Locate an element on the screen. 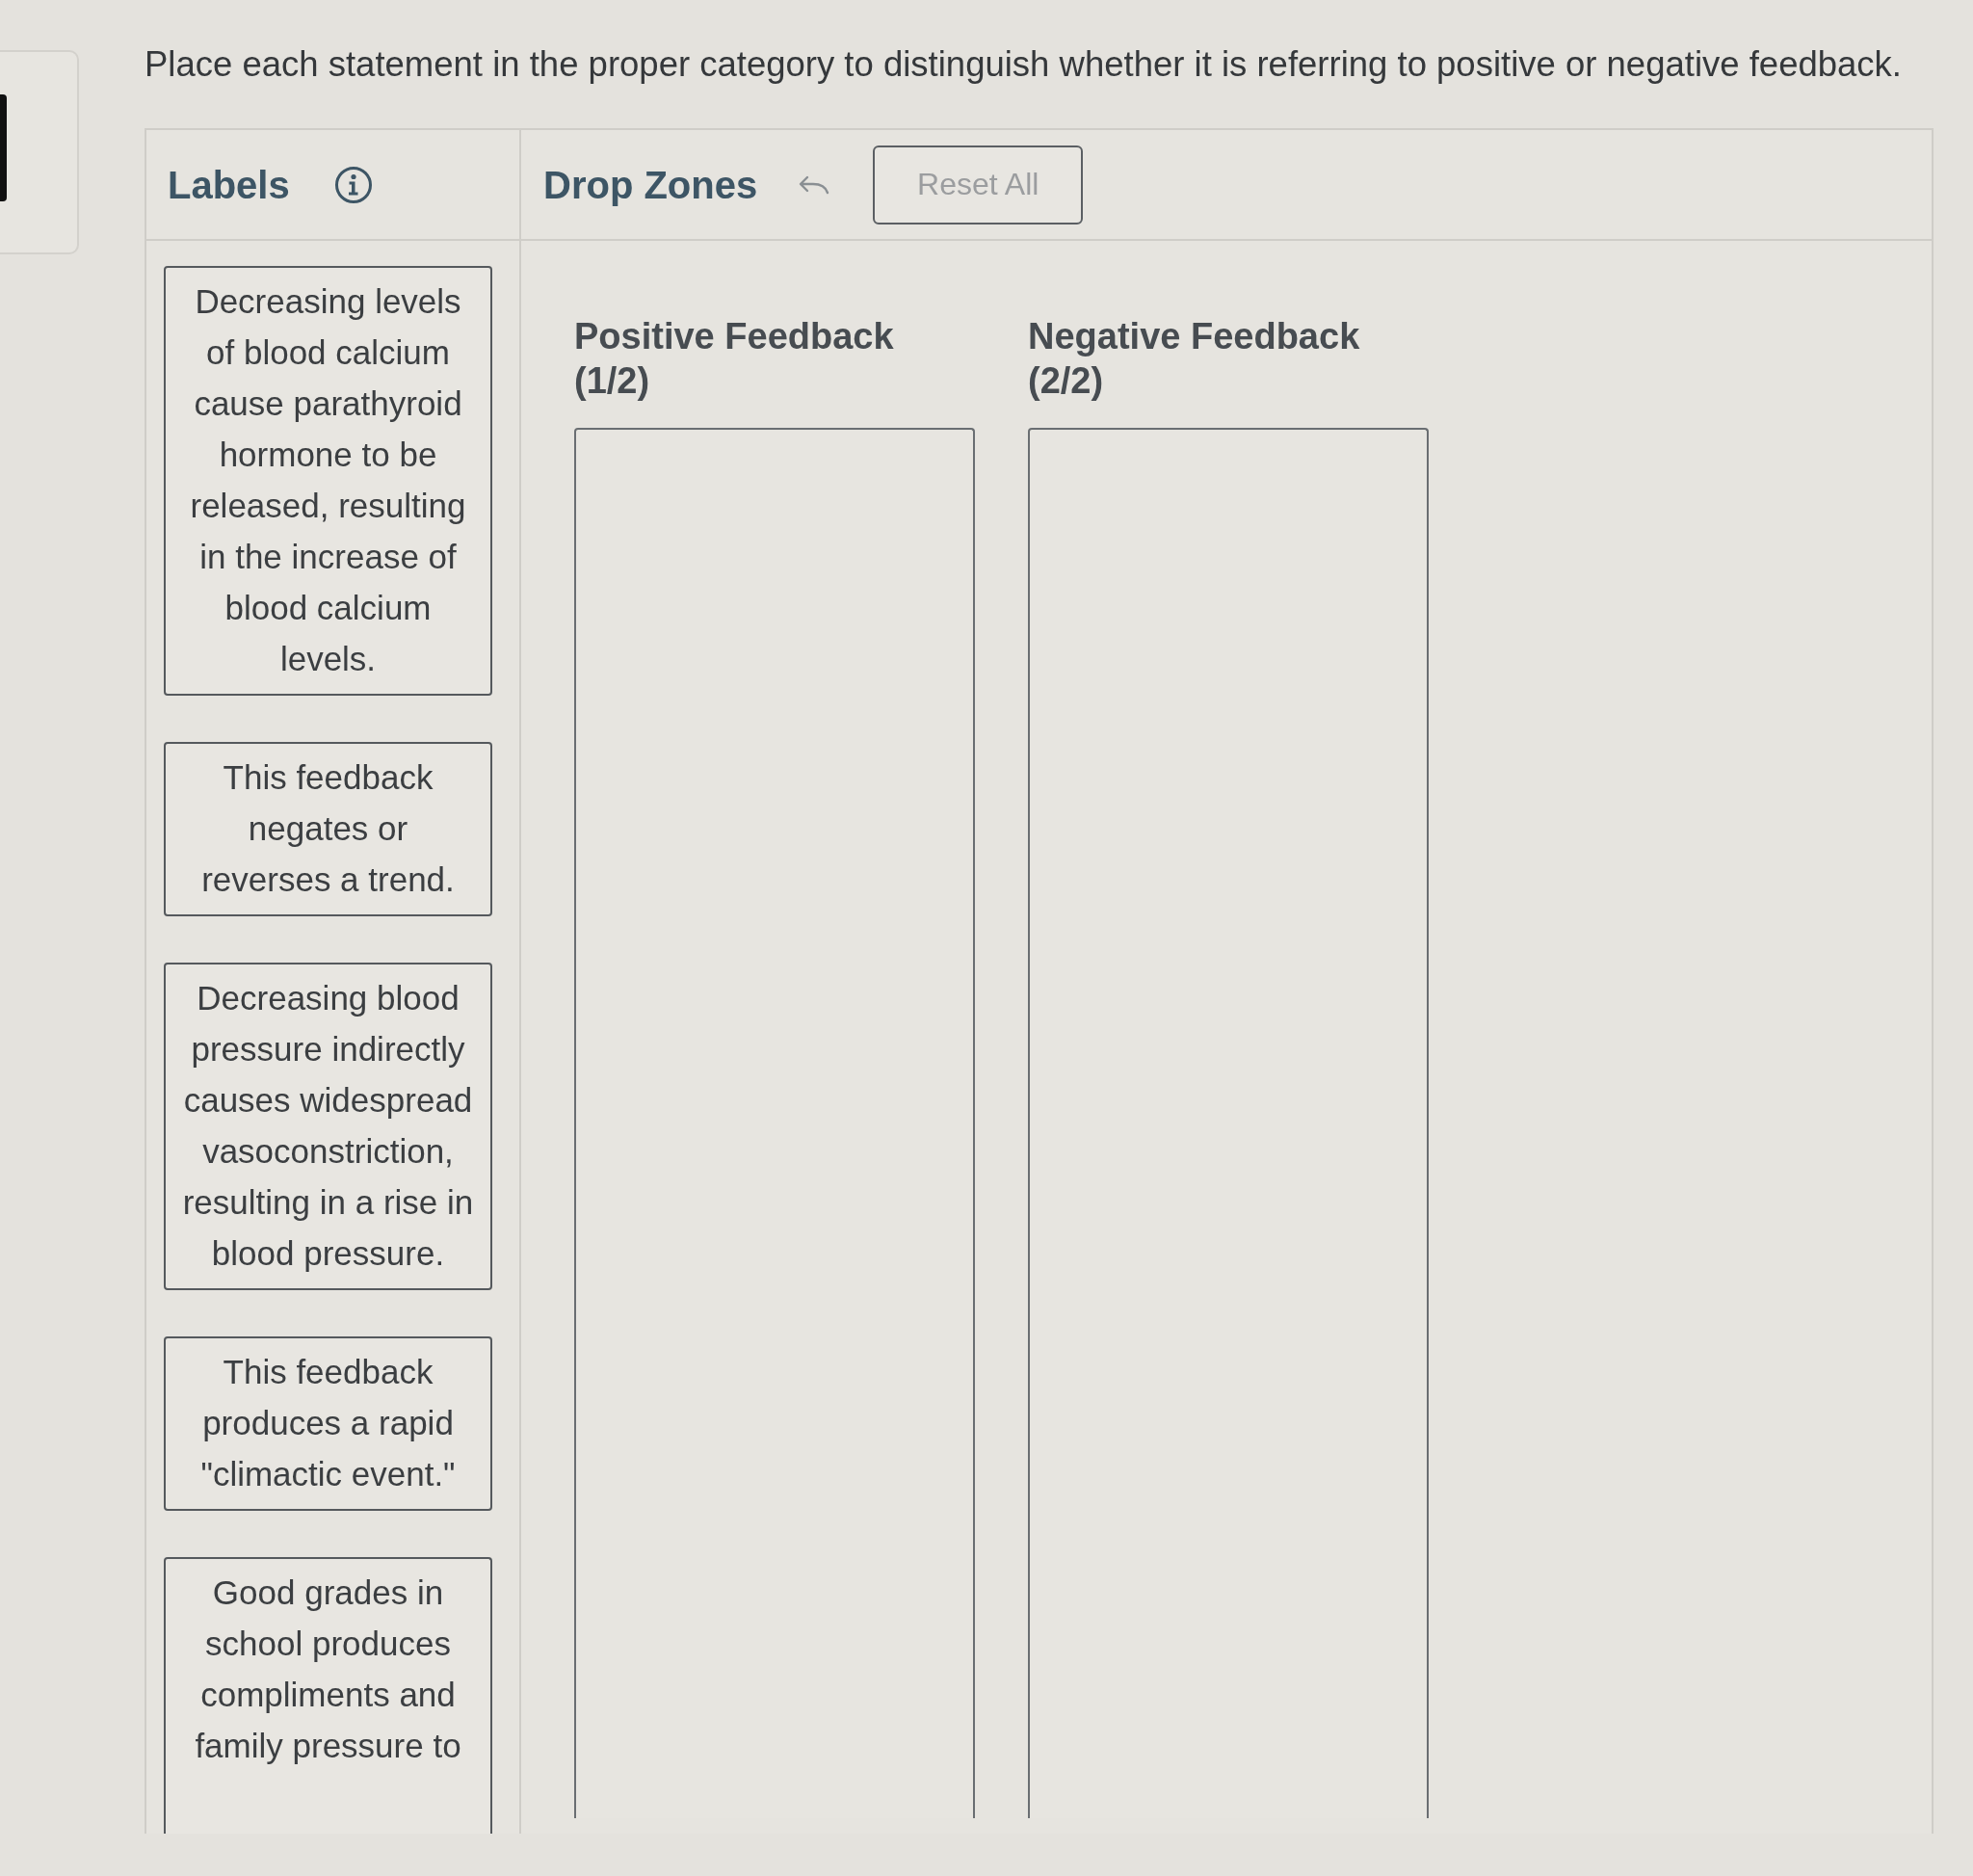 The image size is (1973, 1876). undo-icon is located at coordinates (814, 184).